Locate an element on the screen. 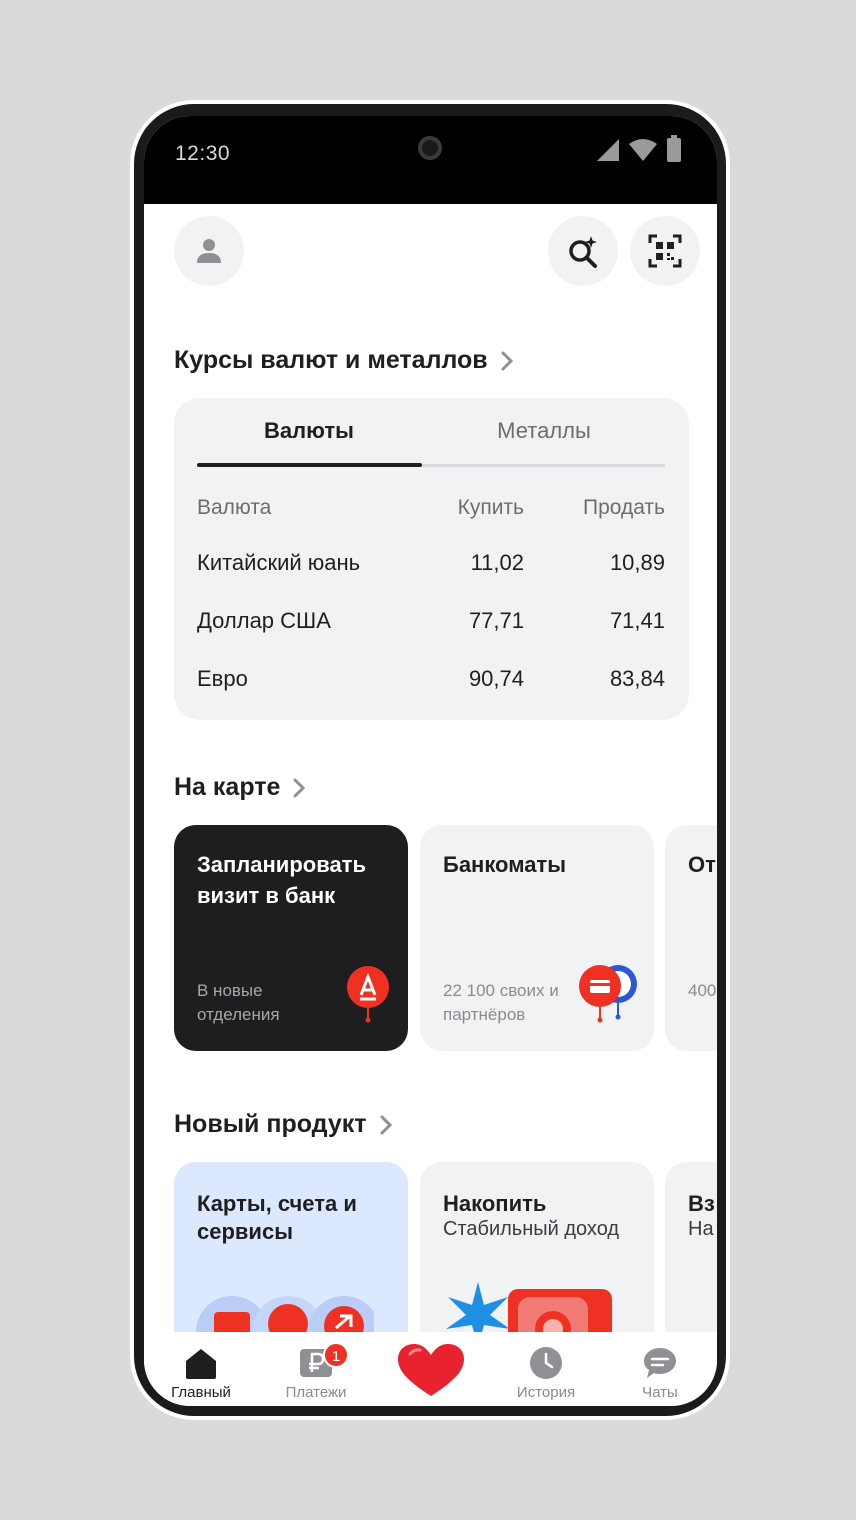 This screenshot has height=1520, width=856. tab-home: Главный is located at coordinates (201, 1366).